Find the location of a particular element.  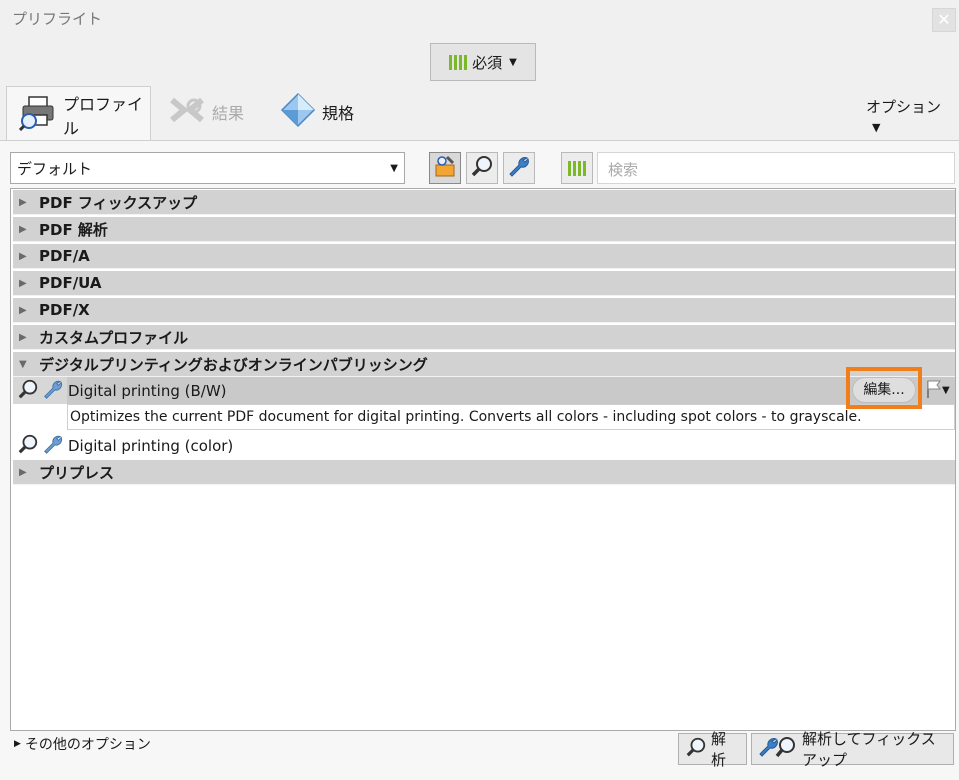

tab-standards-label: 規格 is located at coordinates (338, 113).